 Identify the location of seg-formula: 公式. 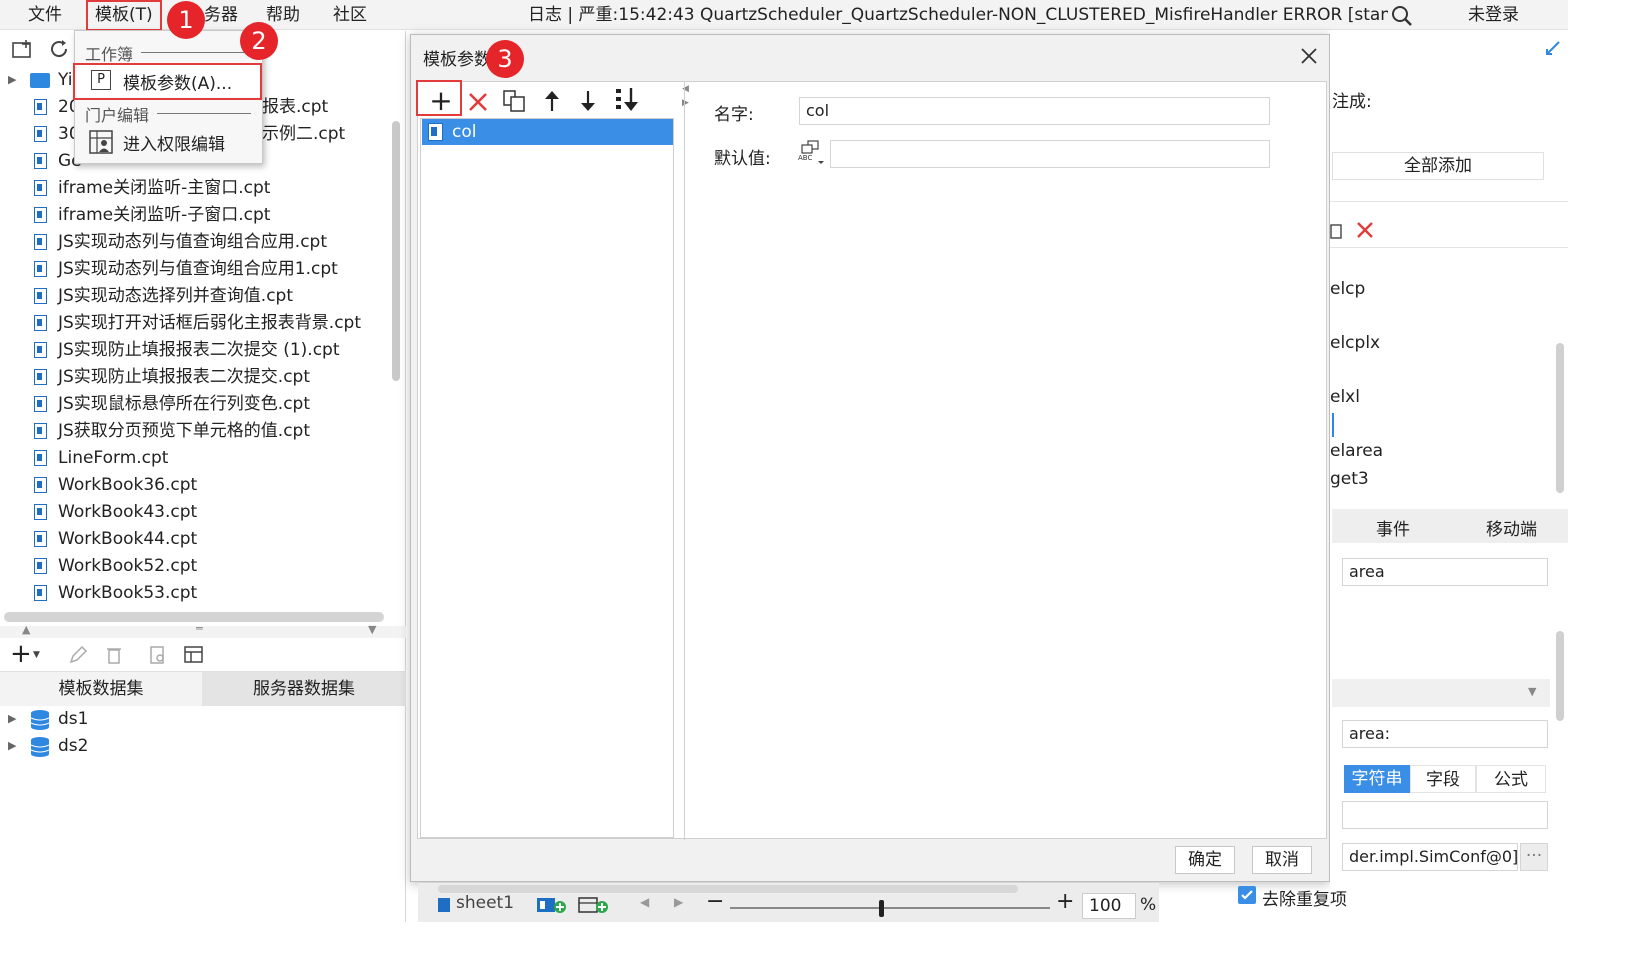
(1511, 779).